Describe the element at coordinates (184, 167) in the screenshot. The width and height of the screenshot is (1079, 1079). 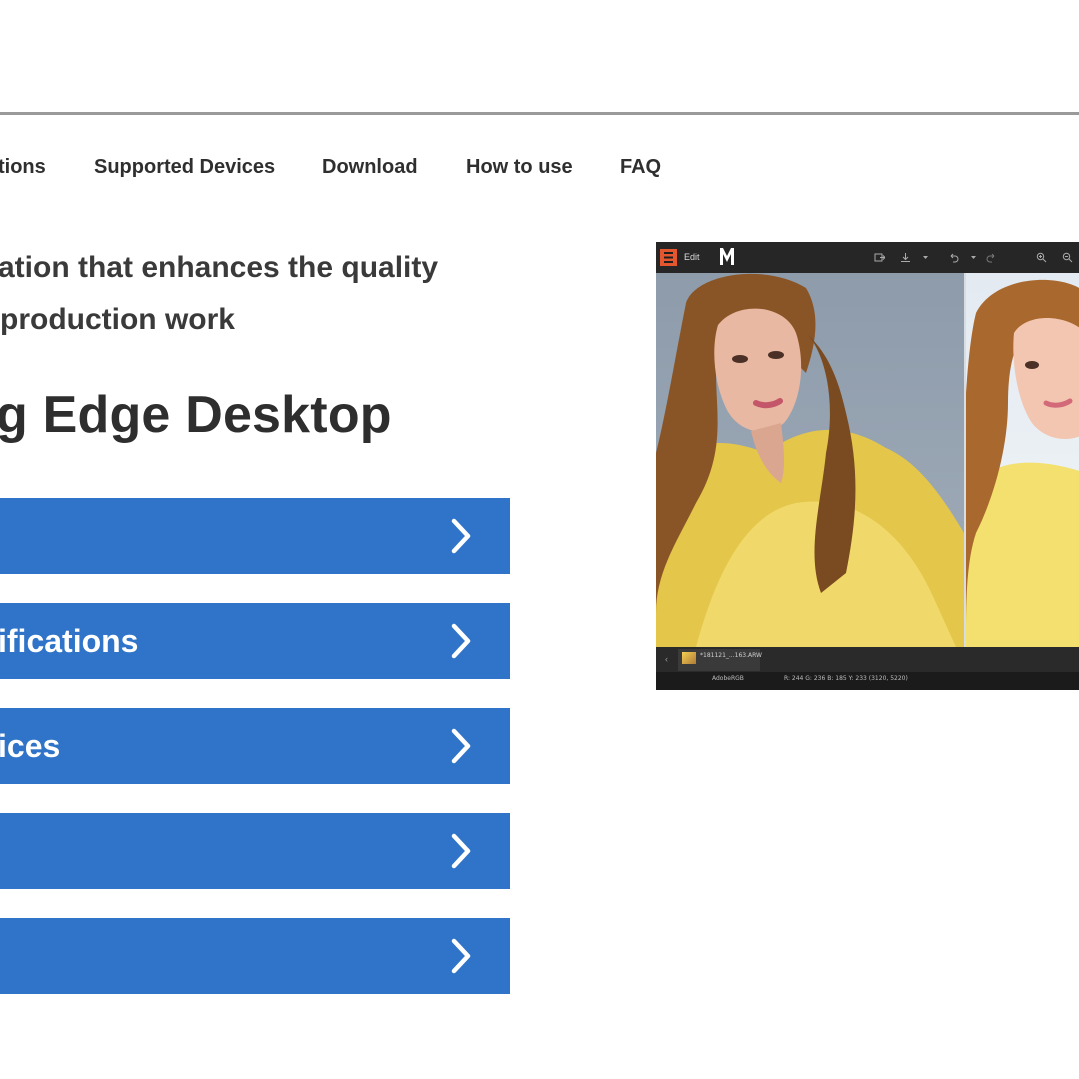
I see `nav-link-supported-devices: Supported Devices` at that location.